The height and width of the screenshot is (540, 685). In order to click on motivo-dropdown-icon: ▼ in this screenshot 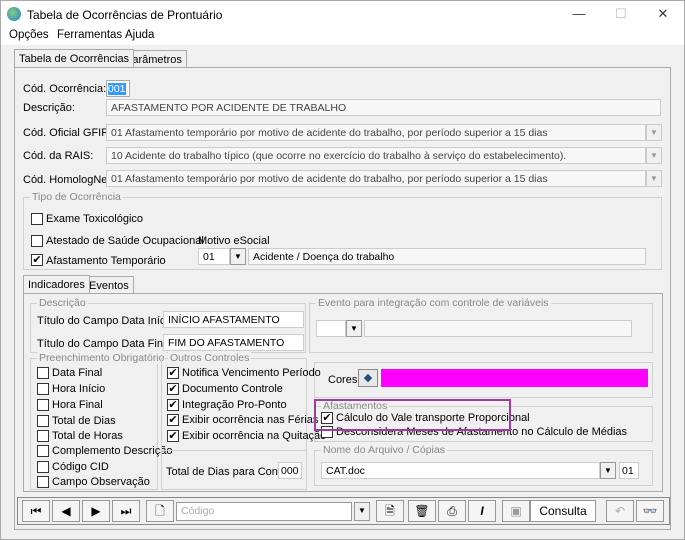, I will do `click(238, 256)`.